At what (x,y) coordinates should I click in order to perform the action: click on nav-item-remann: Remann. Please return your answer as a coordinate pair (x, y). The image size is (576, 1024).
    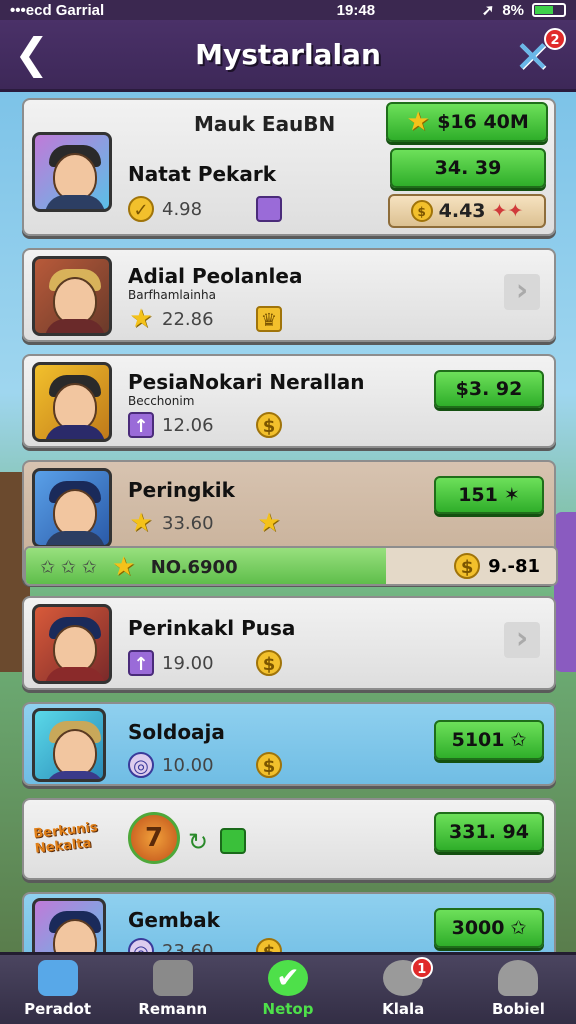
    Looking at the image, I should click on (172, 989).